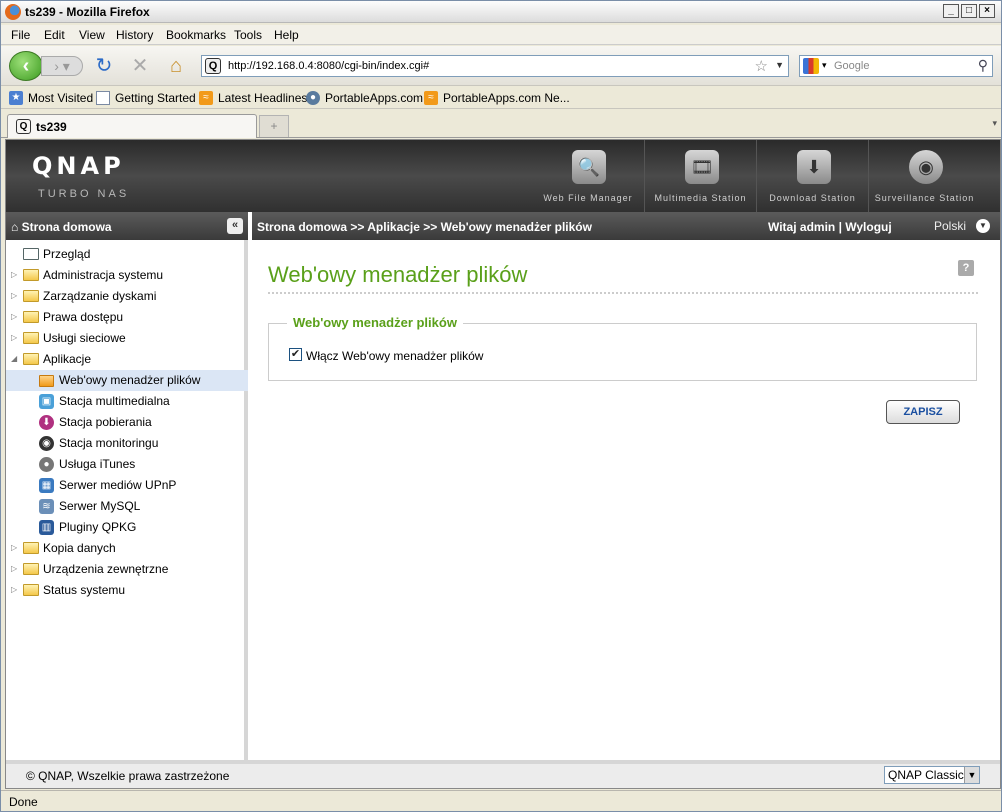  Describe the element at coordinates (761, 66) in the screenshot. I see `bookmark-star-icon: ☆` at that location.